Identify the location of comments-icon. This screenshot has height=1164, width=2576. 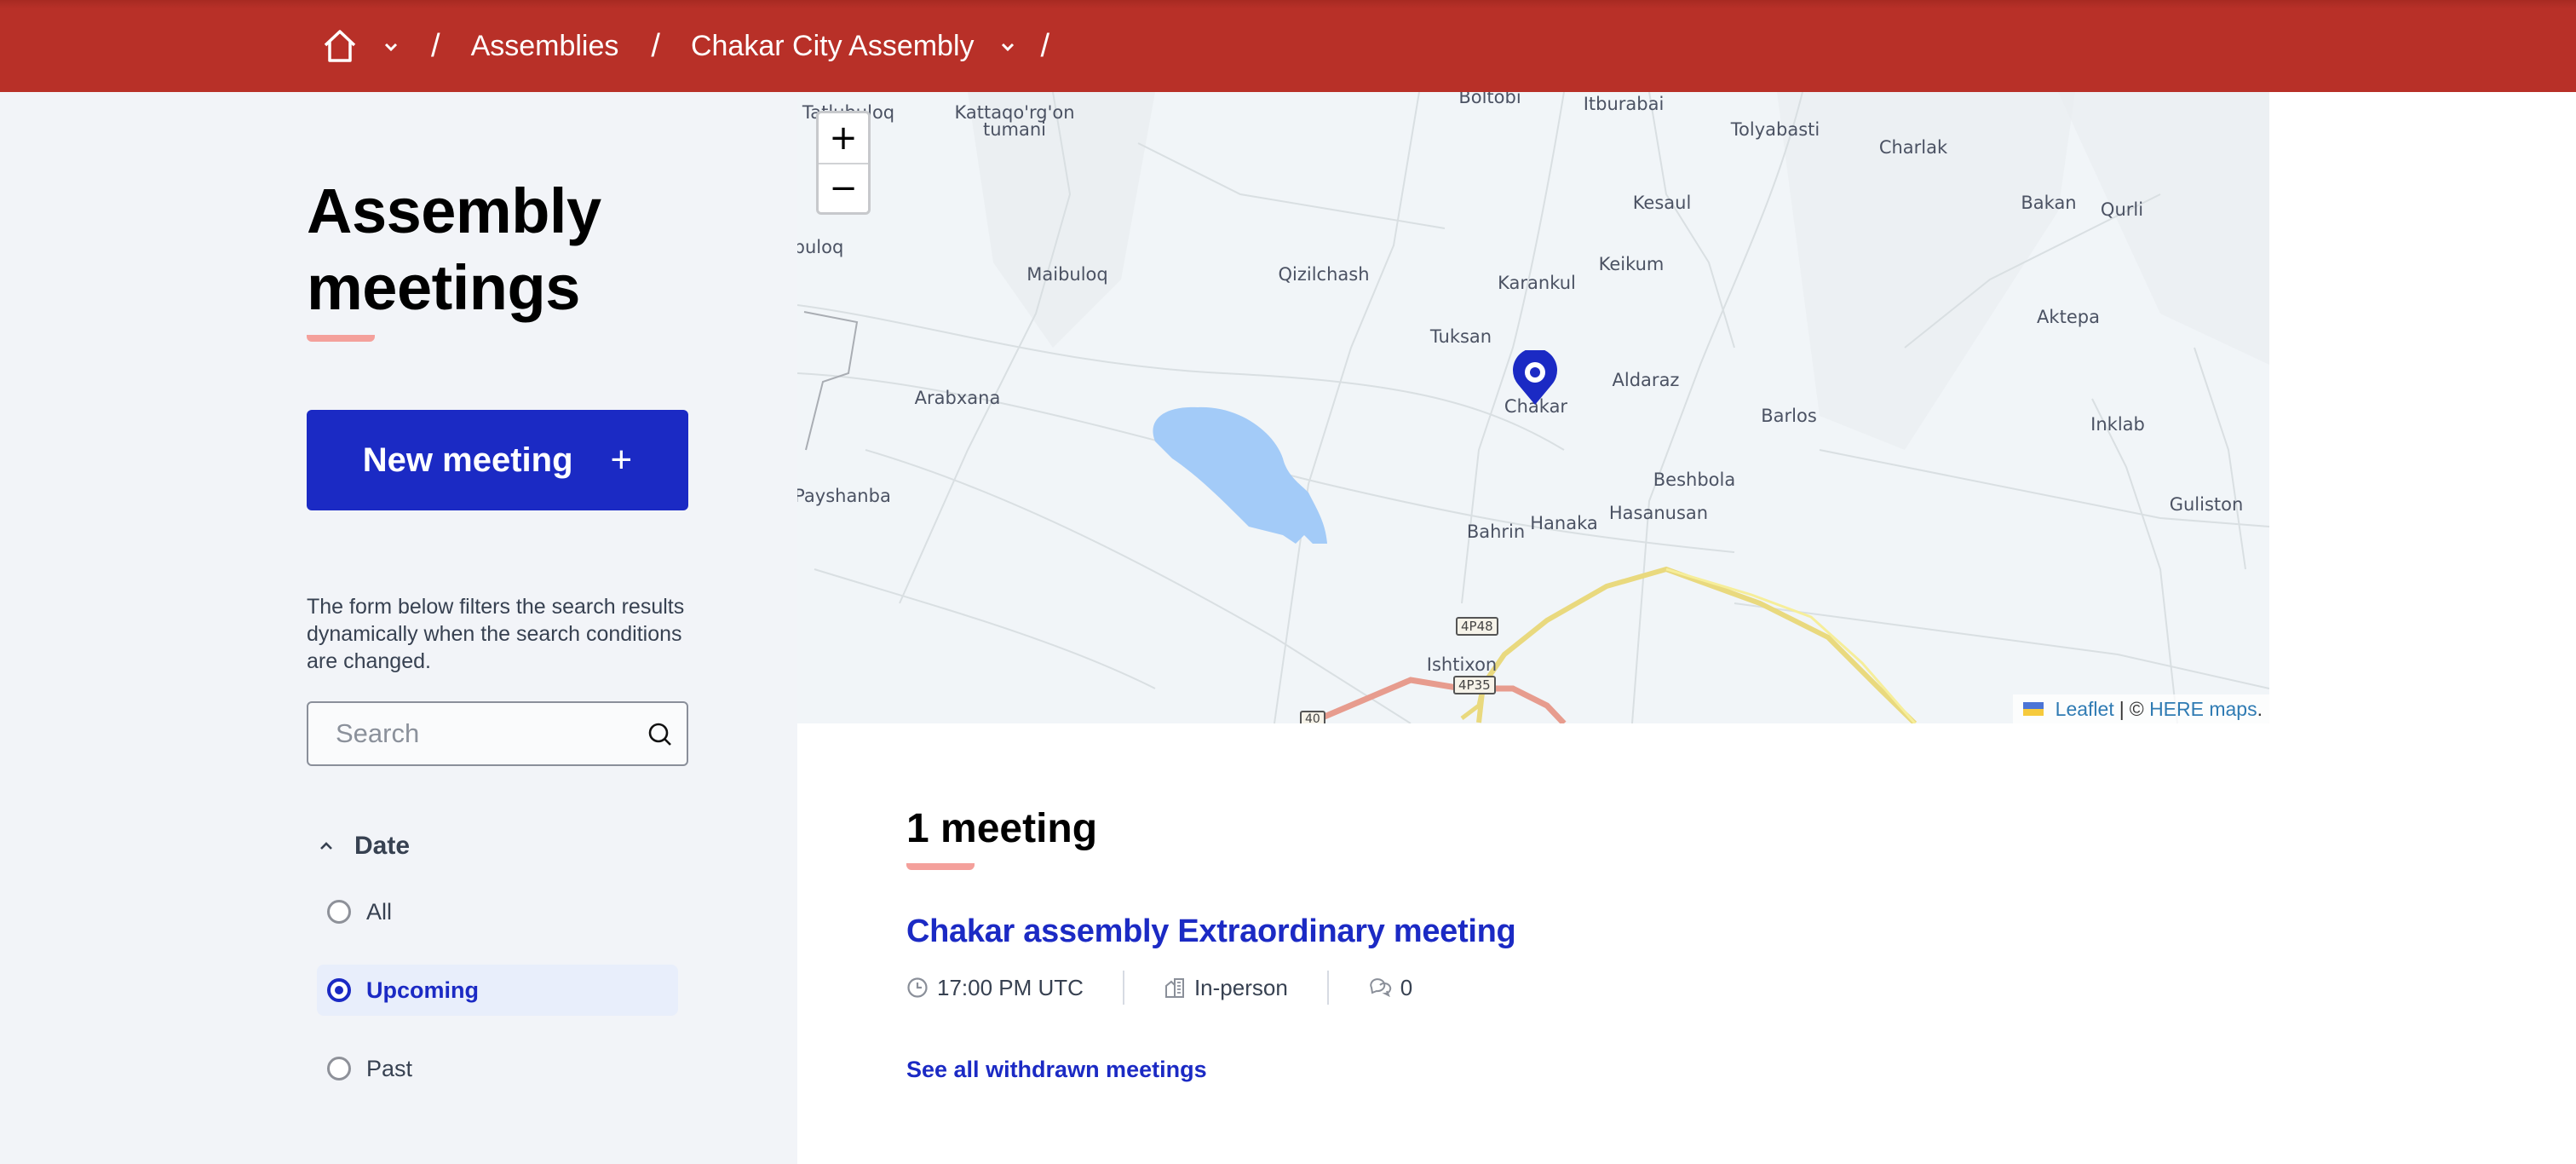
(1380, 988).